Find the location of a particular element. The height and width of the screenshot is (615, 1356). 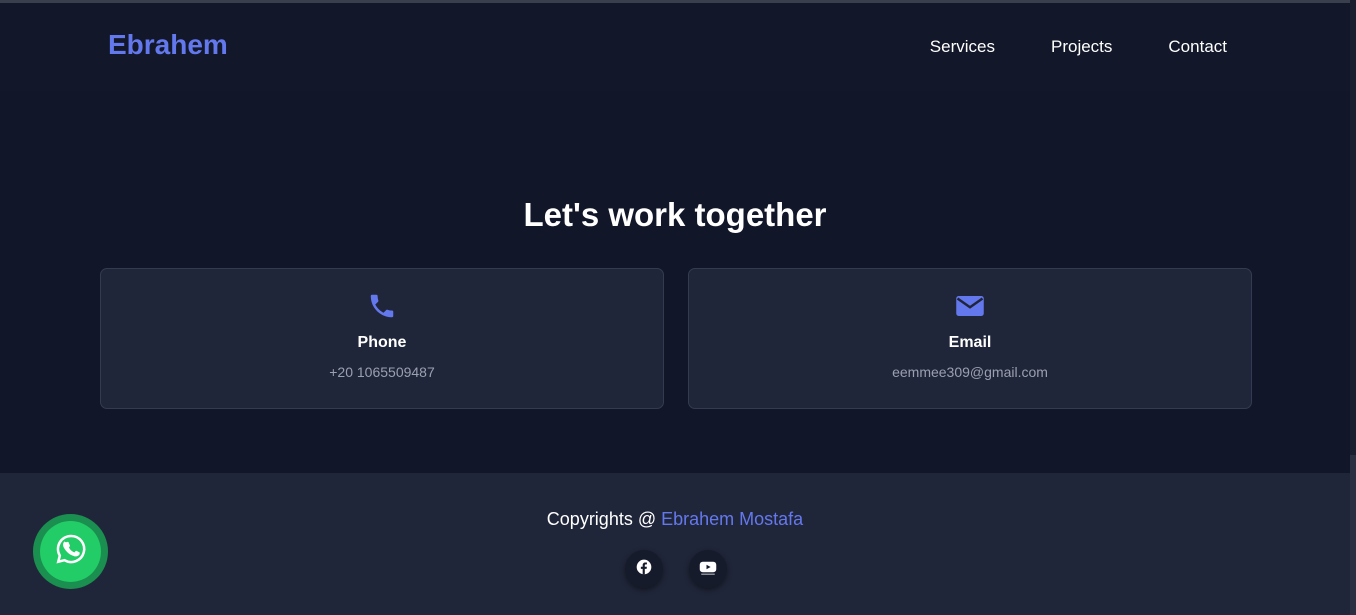

contact-section-title: Let's work together is located at coordinates (675, 214).